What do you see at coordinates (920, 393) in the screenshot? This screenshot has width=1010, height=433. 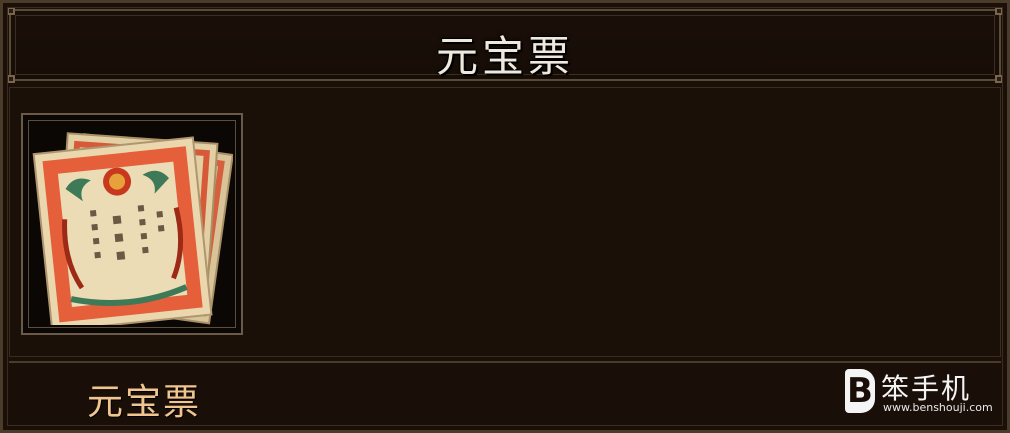 I see `watermark: B 笨手机 www.benshouji.com` at bounding box center [920, 393].